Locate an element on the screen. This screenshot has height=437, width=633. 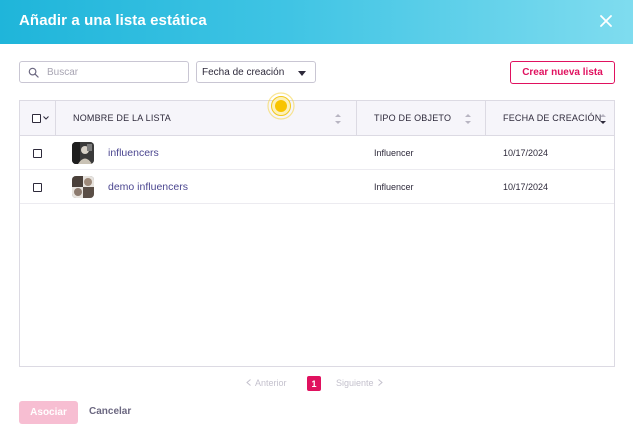
cancel-button: Cancelar is located at coordinates (110, 411).